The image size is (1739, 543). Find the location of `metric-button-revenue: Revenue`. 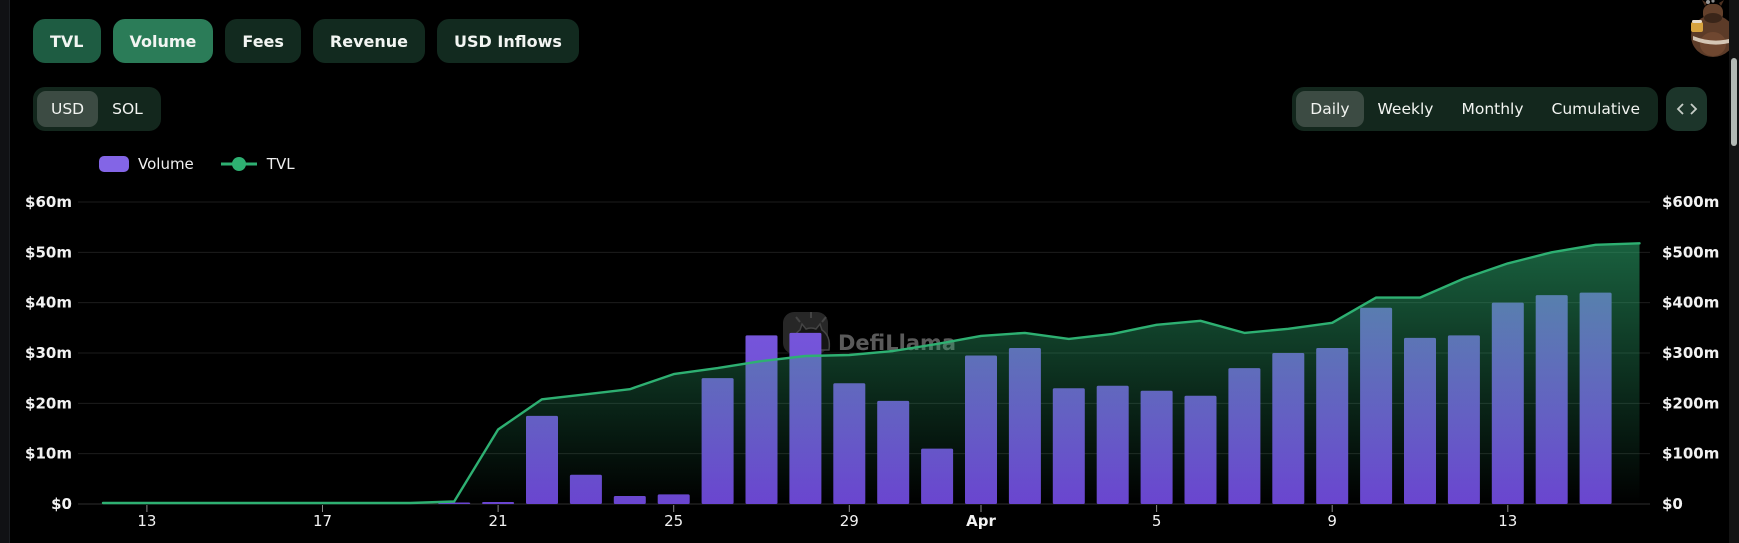

metric-button-revenue: Revenue is located at coordinates (369, 41).